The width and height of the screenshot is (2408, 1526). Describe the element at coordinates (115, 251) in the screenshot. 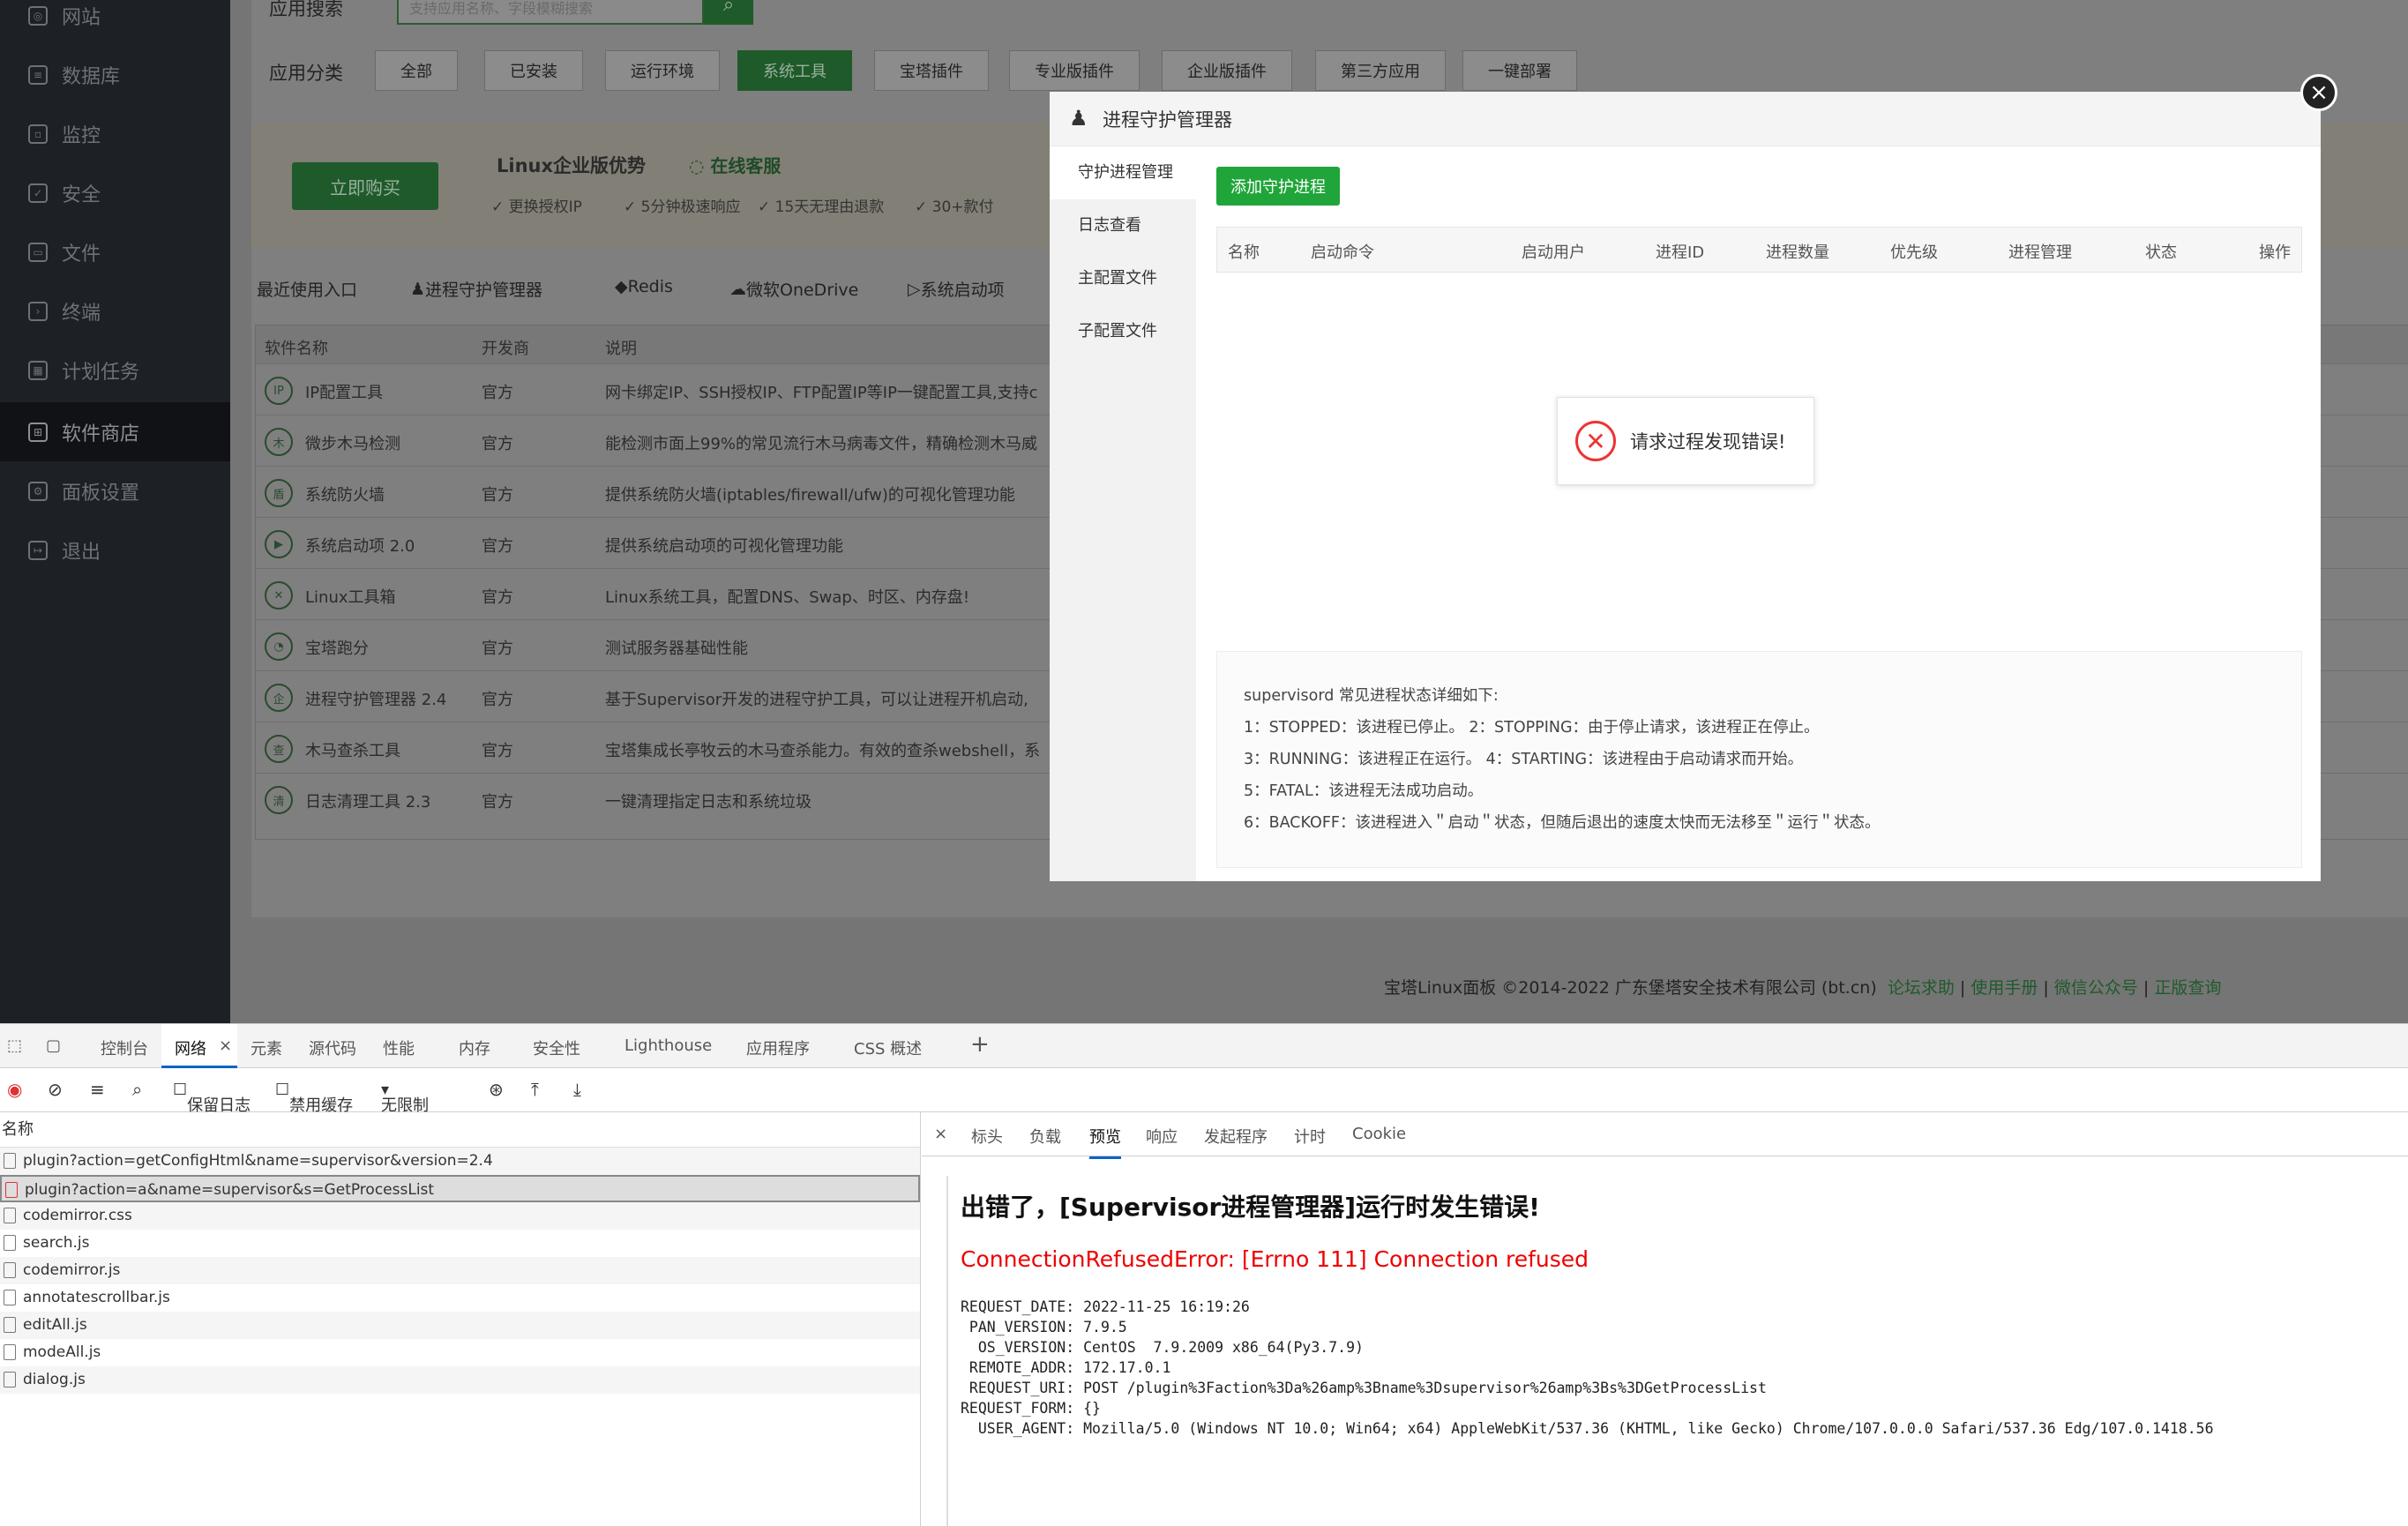

I see `sidebar-item-files: ▭ 文件` at that location.